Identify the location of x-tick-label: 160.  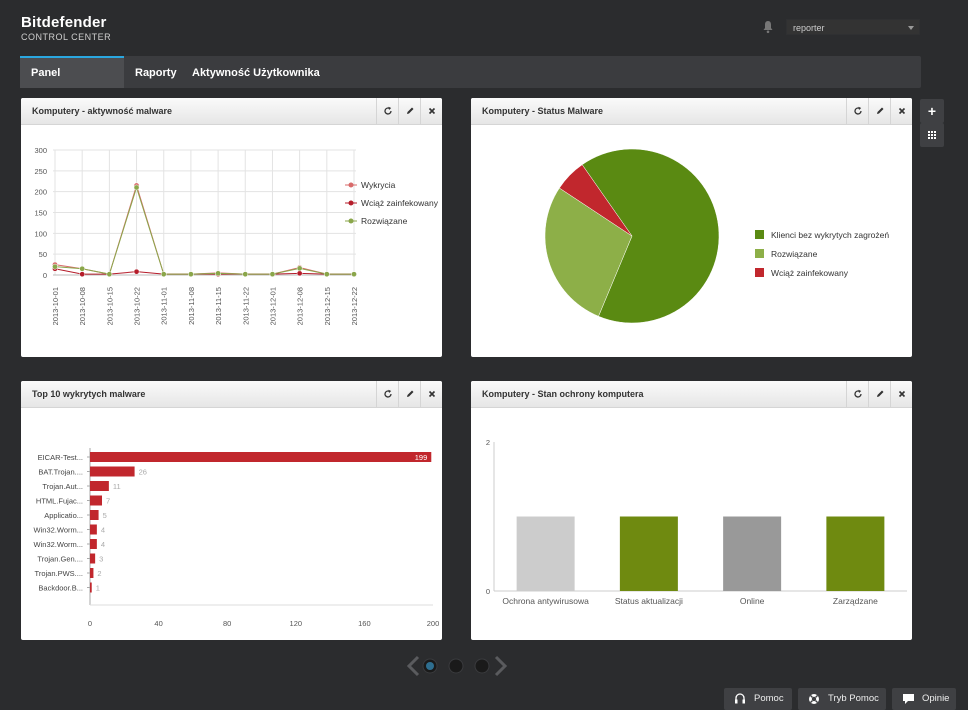
(364, 623).